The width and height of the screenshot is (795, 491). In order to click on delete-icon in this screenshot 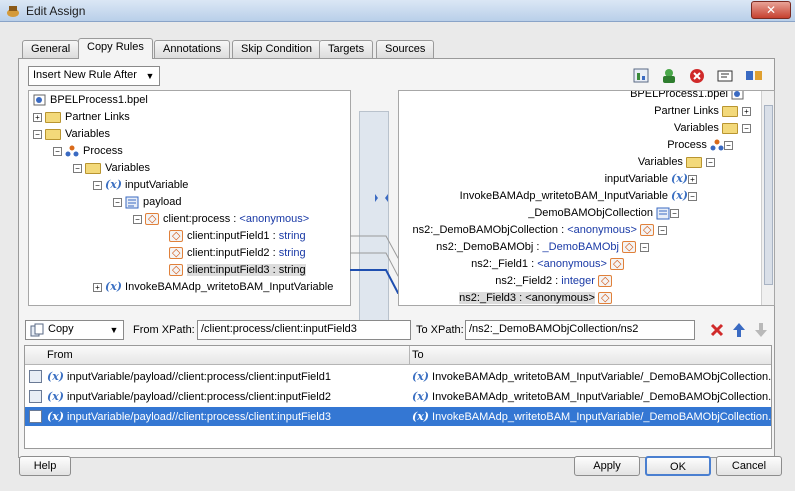, I will do `click(697, 76)`.